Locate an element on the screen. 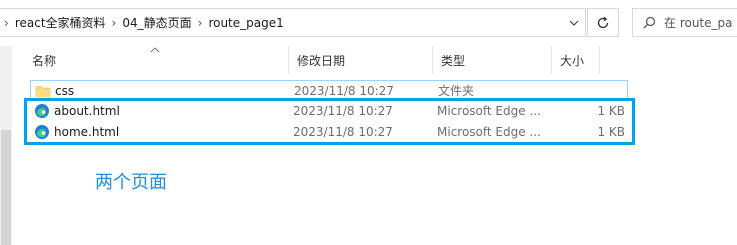  address-bar: › react全家桶资料 › 04_静态页面 › route_page1 is located at coordinates (293, 22).